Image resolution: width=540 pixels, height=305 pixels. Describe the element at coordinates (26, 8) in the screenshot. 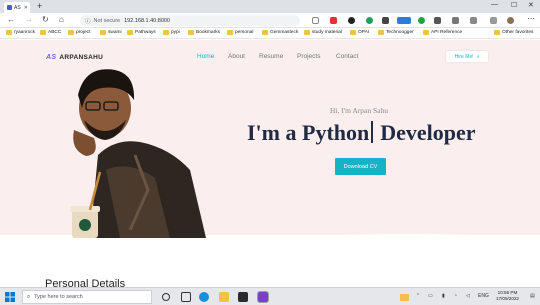

I see `close-tab-icon: ✕` at that location.